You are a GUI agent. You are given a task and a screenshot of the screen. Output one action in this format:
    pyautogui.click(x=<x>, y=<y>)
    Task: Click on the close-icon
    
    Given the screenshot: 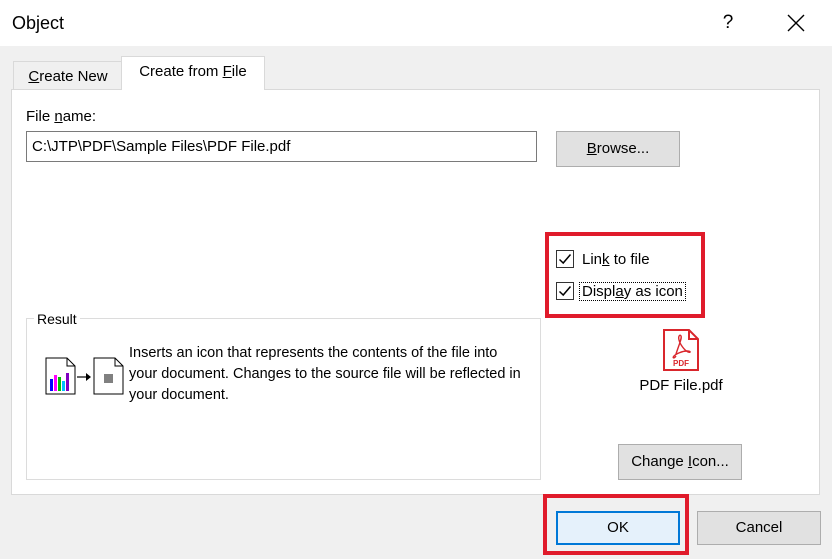 What is the action you would take?
    pyautogui.click(x=796, y=23)
    